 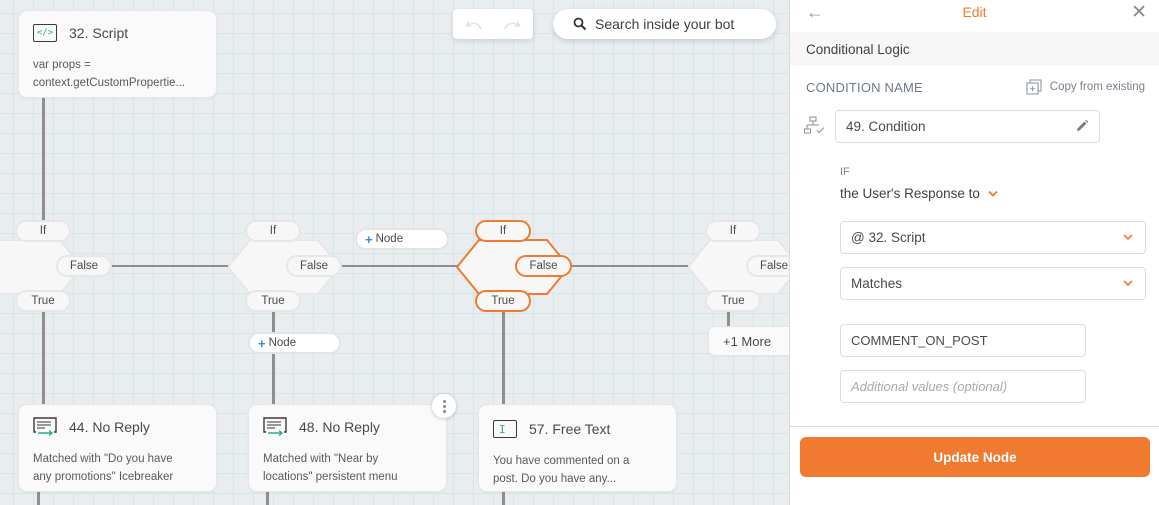 I want to click on panel-title: Edit, so click(x=974, y=12).